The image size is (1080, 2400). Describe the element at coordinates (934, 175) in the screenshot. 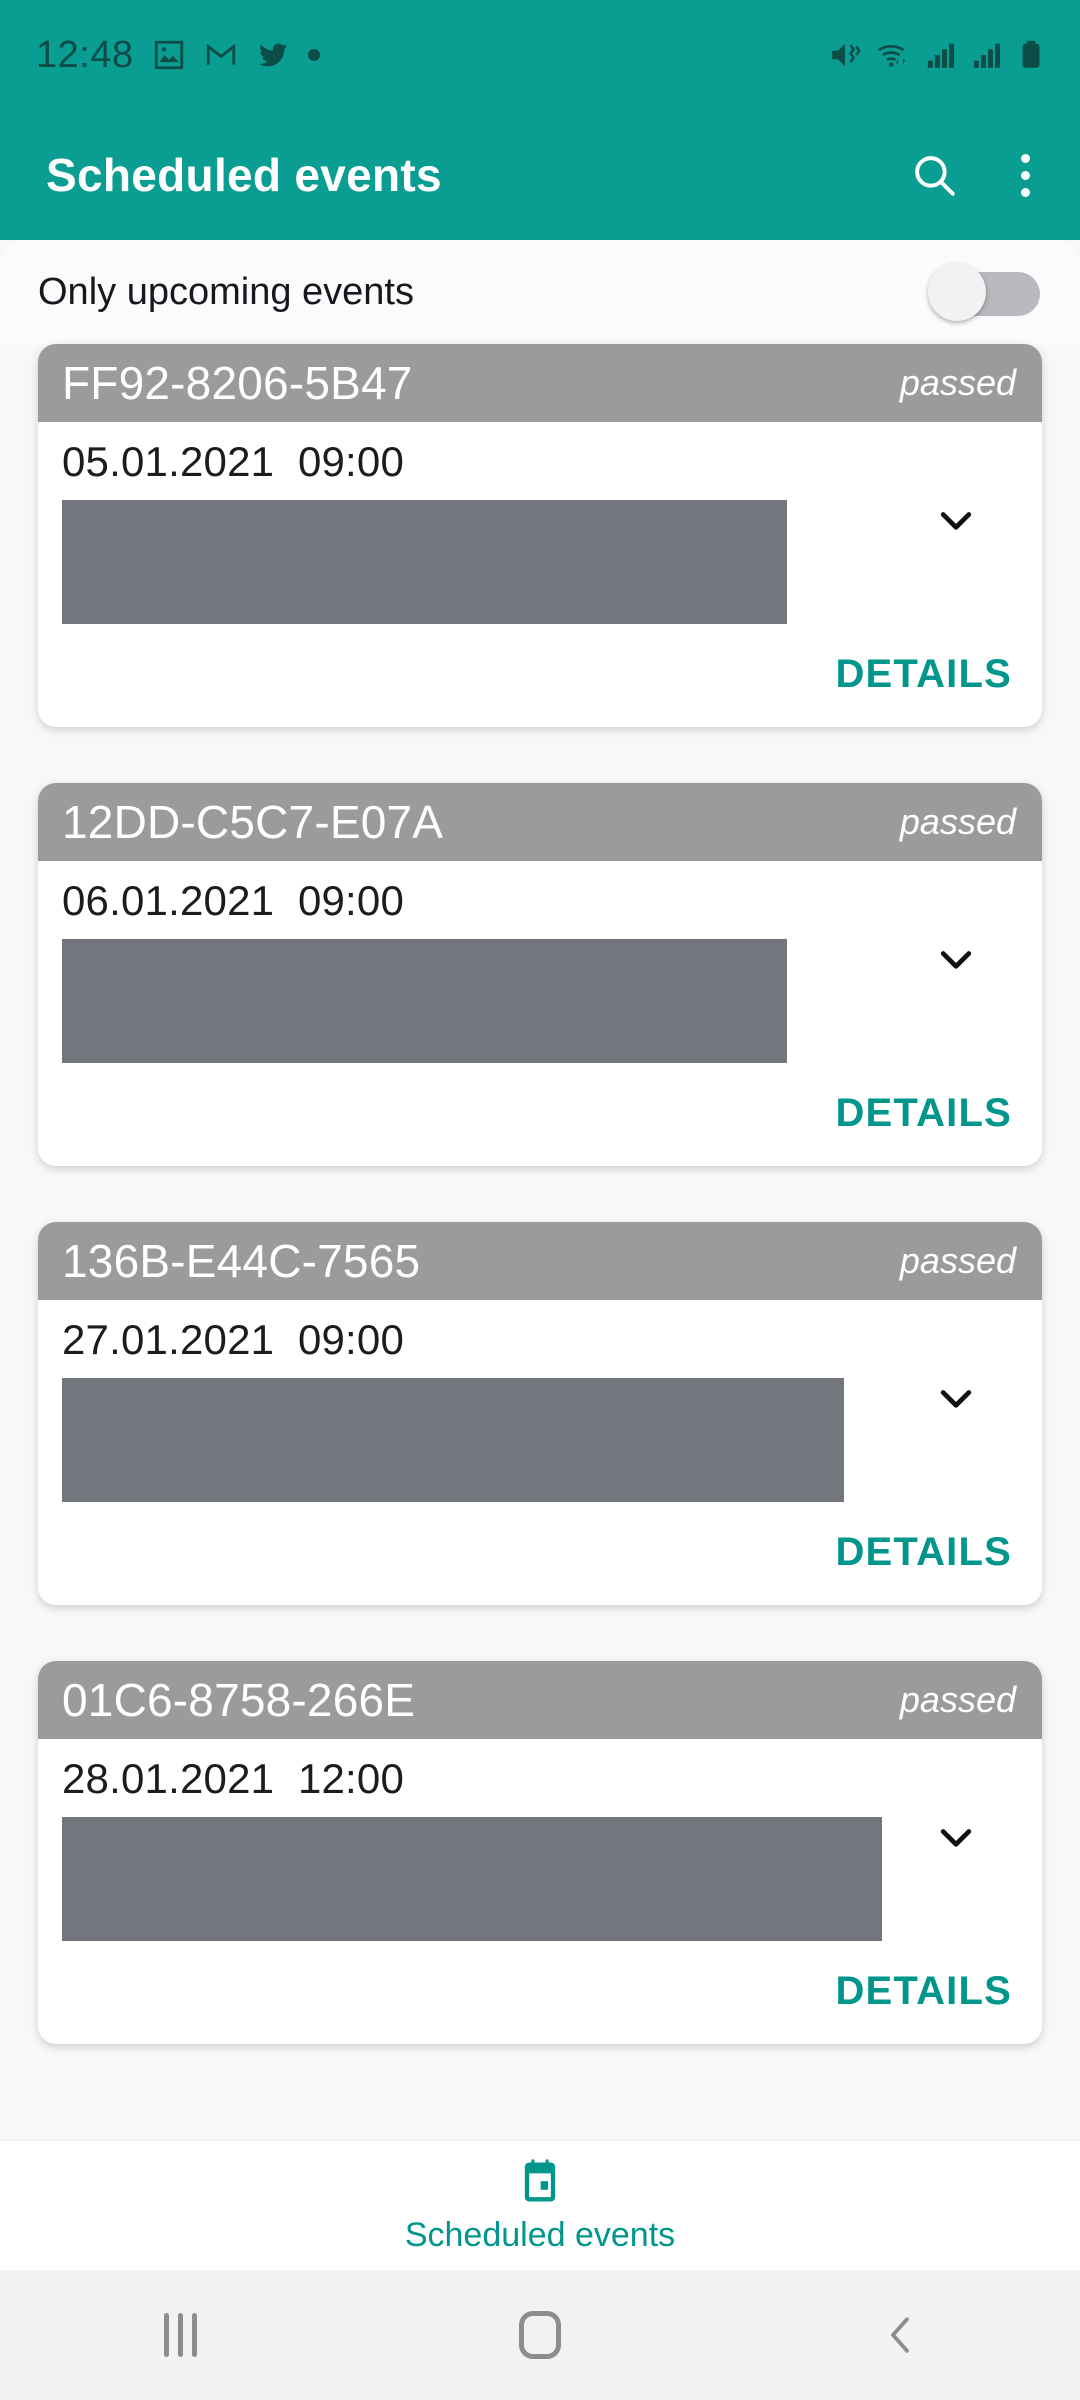

I see `search-icon` at that location.